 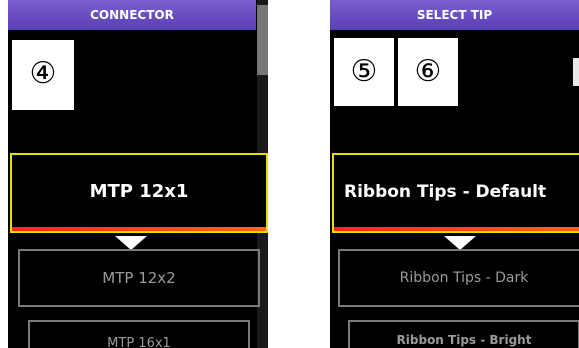 I want to click on connector-option-label: MTP 12x1, so click(x=139, y=191).